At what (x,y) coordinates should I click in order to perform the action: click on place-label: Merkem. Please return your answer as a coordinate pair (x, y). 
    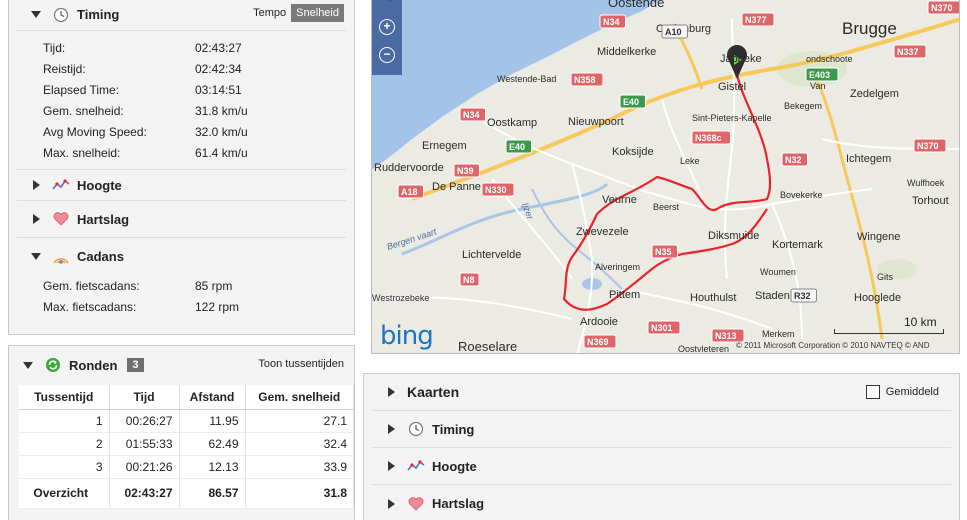
    Looking at the image, I should click on (778, 334).